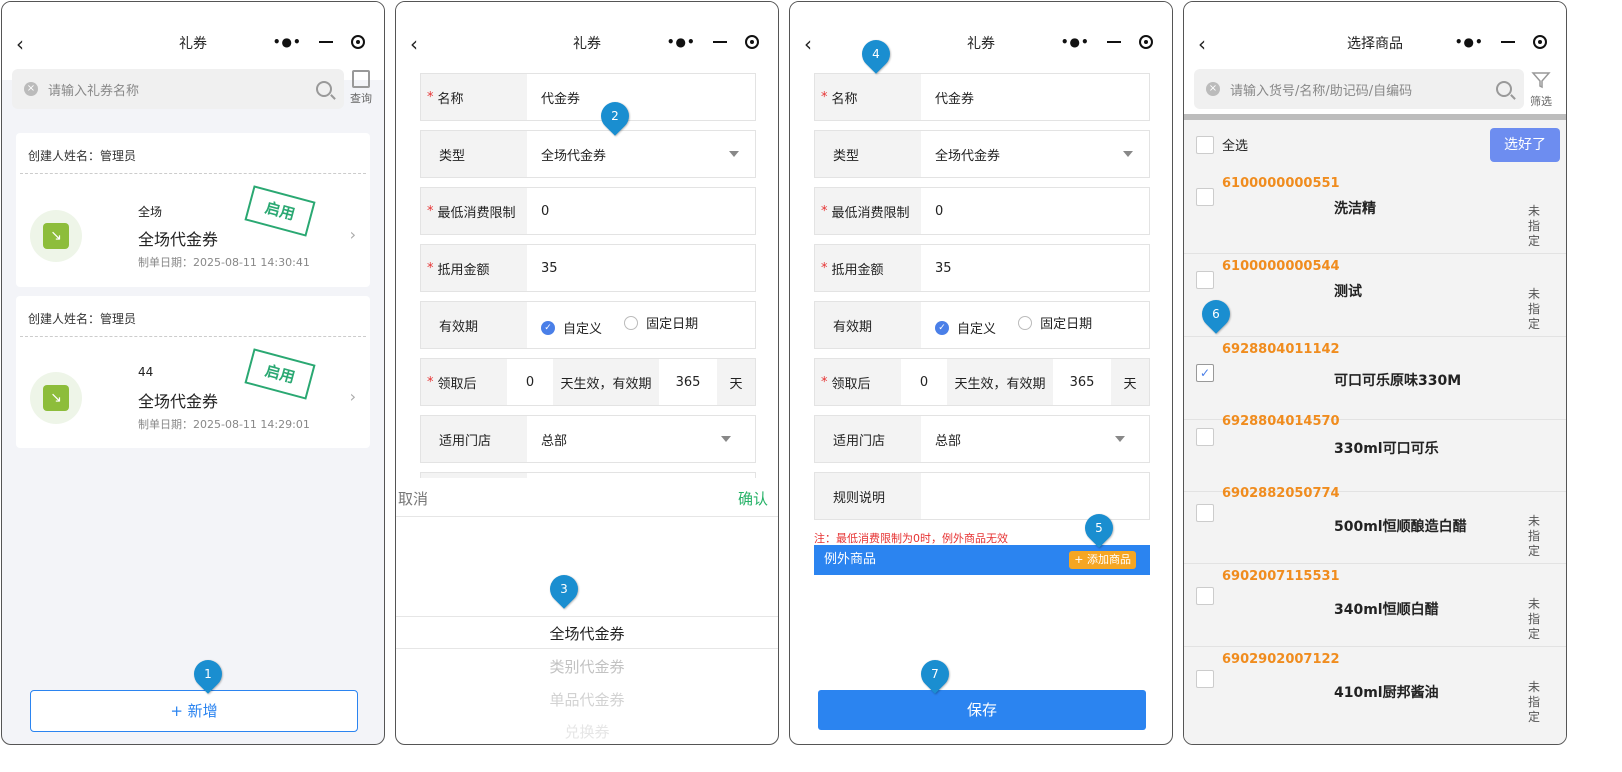 This screenshot has height=772, width=1622. Describe the element at coordinates (587, 699) in the screenshot. I see `picker-option: 单品代金券` at that location.